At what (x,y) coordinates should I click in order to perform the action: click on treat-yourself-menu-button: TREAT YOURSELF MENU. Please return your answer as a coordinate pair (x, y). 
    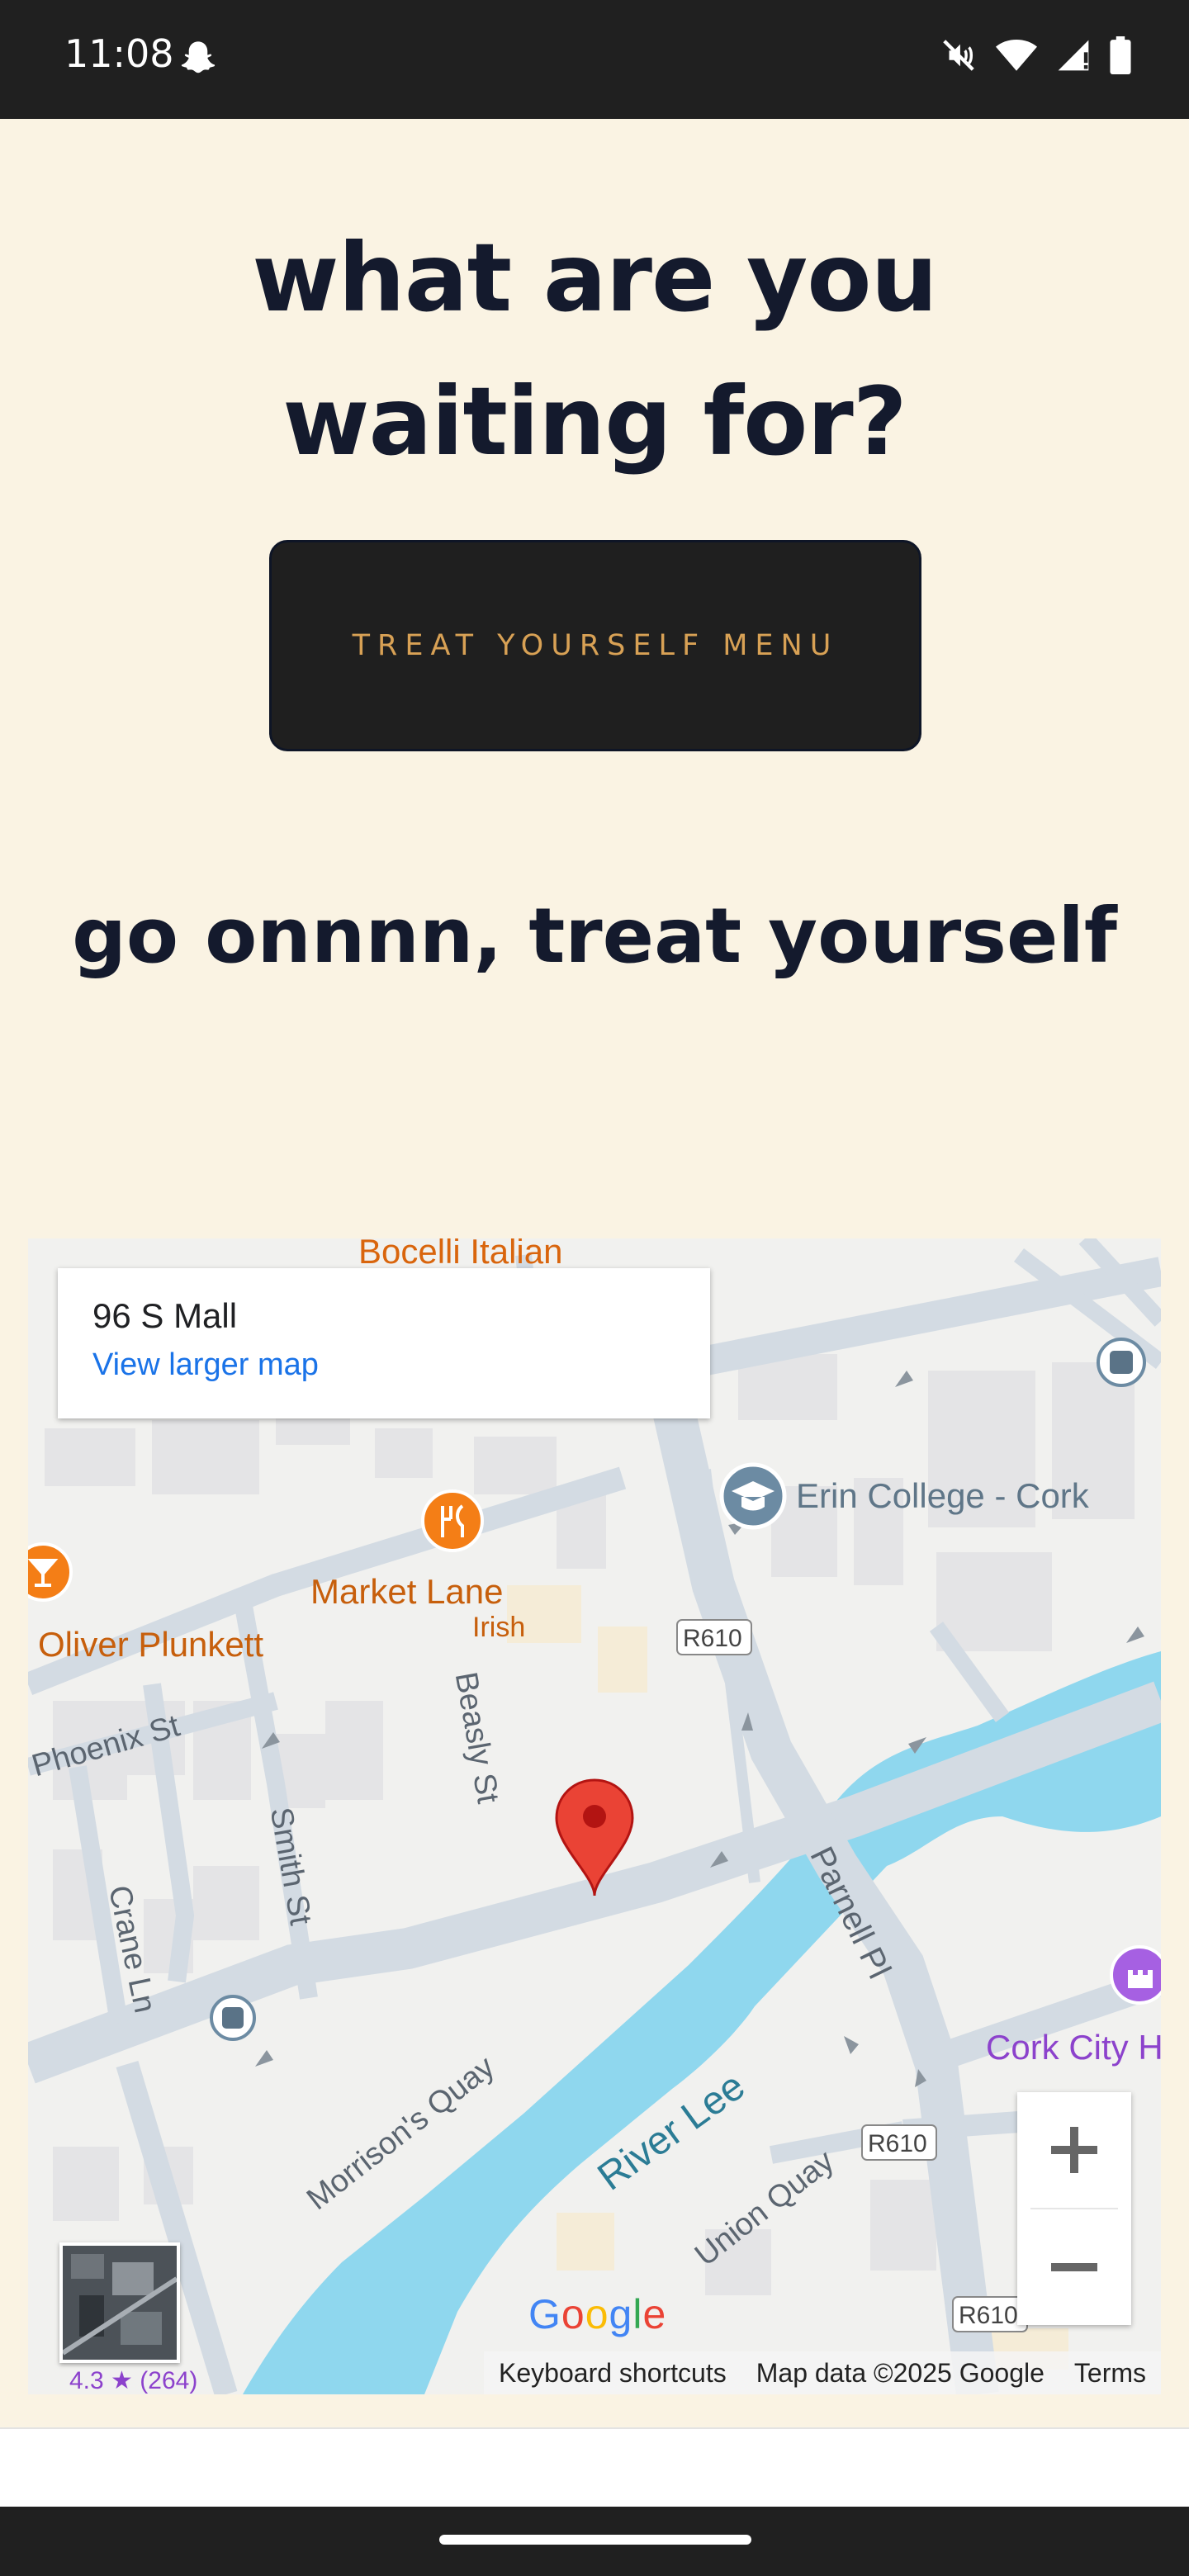
    Looking at the image, I should click on (595, 645).